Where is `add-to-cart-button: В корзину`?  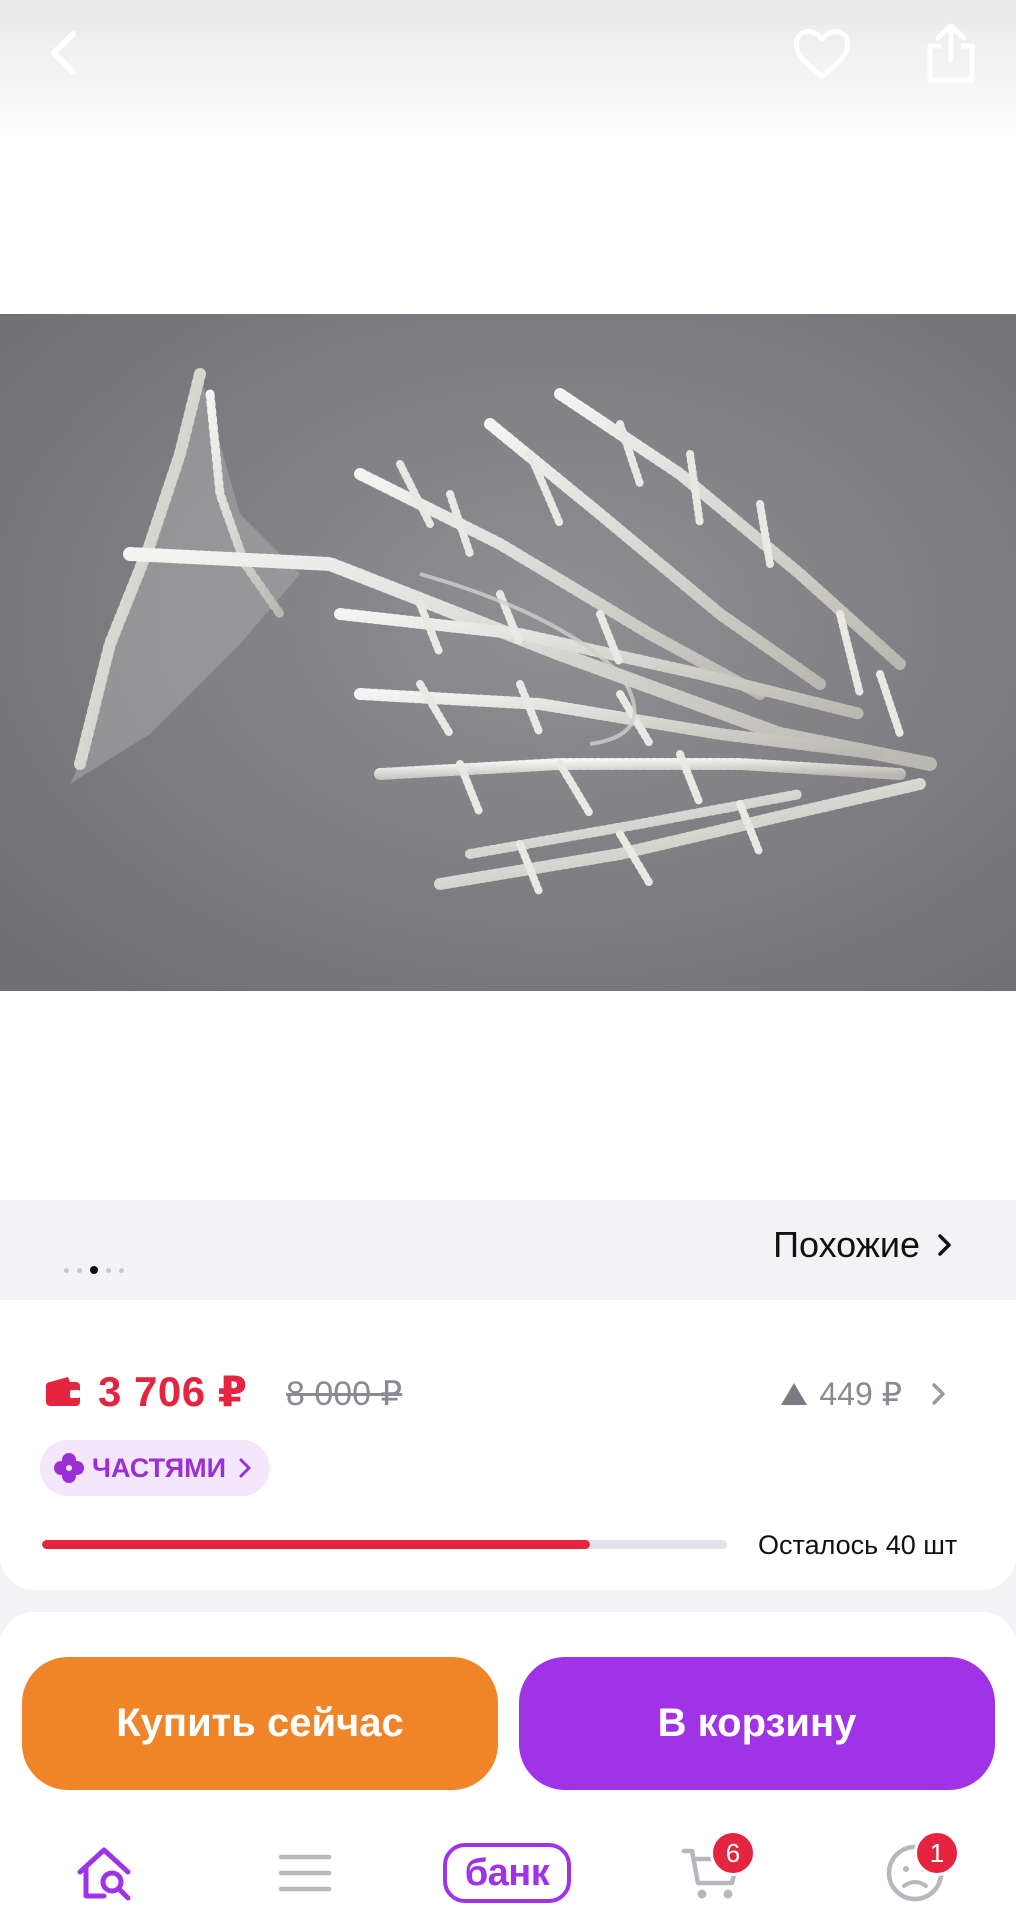
add-to-cart-button: В корзину is located at coordinates (757, 1723).